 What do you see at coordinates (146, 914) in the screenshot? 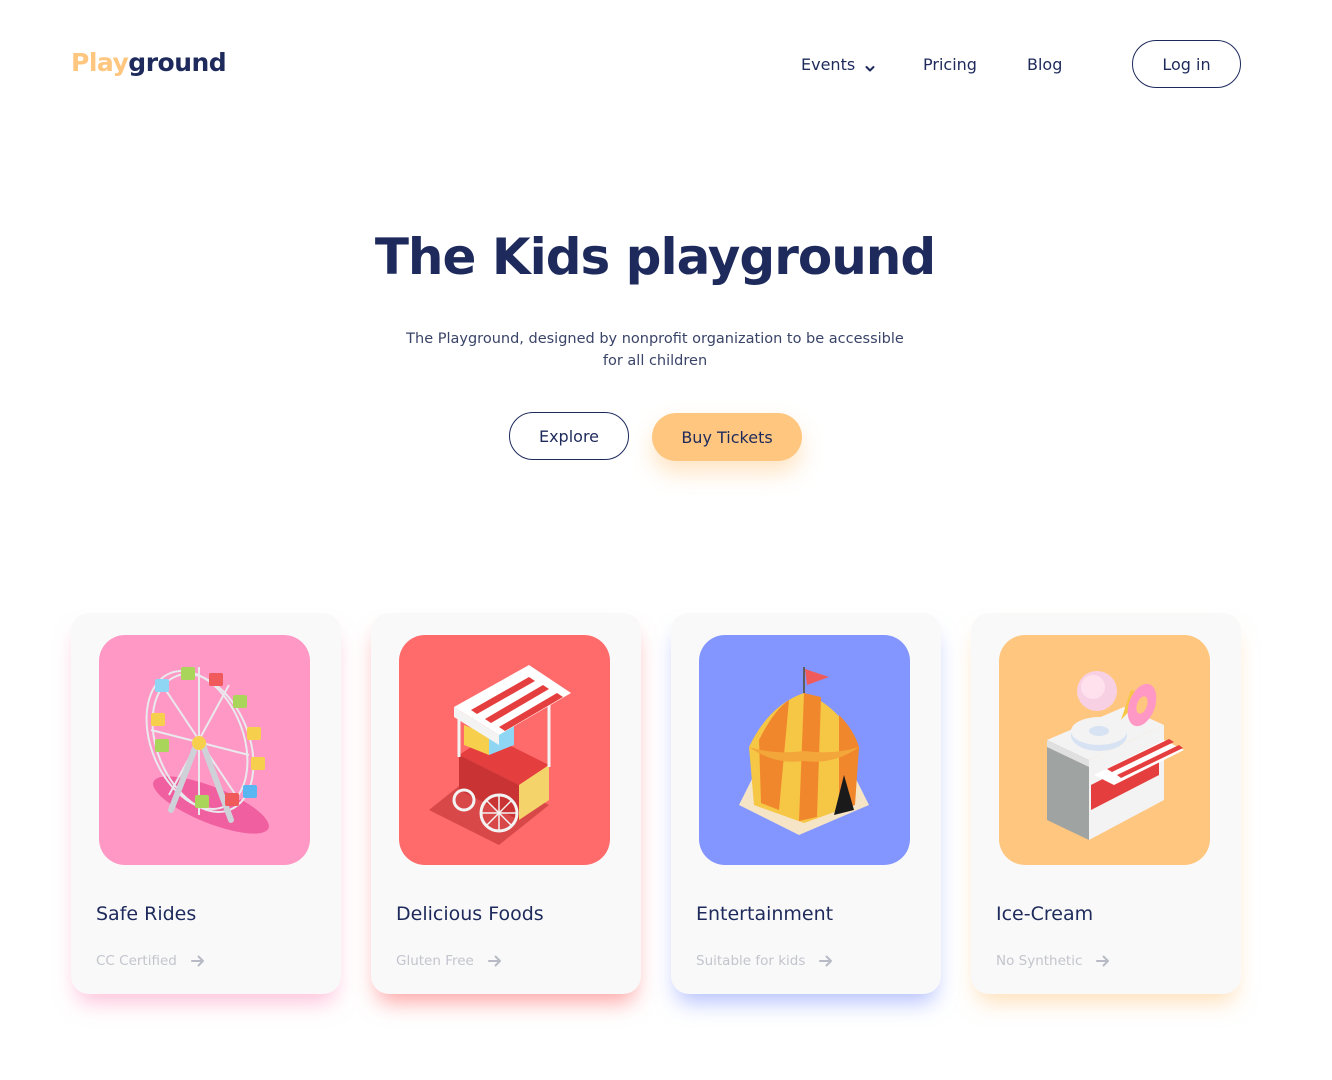
I see `card-title: Safe Rides` at bounding box center [146, 914].